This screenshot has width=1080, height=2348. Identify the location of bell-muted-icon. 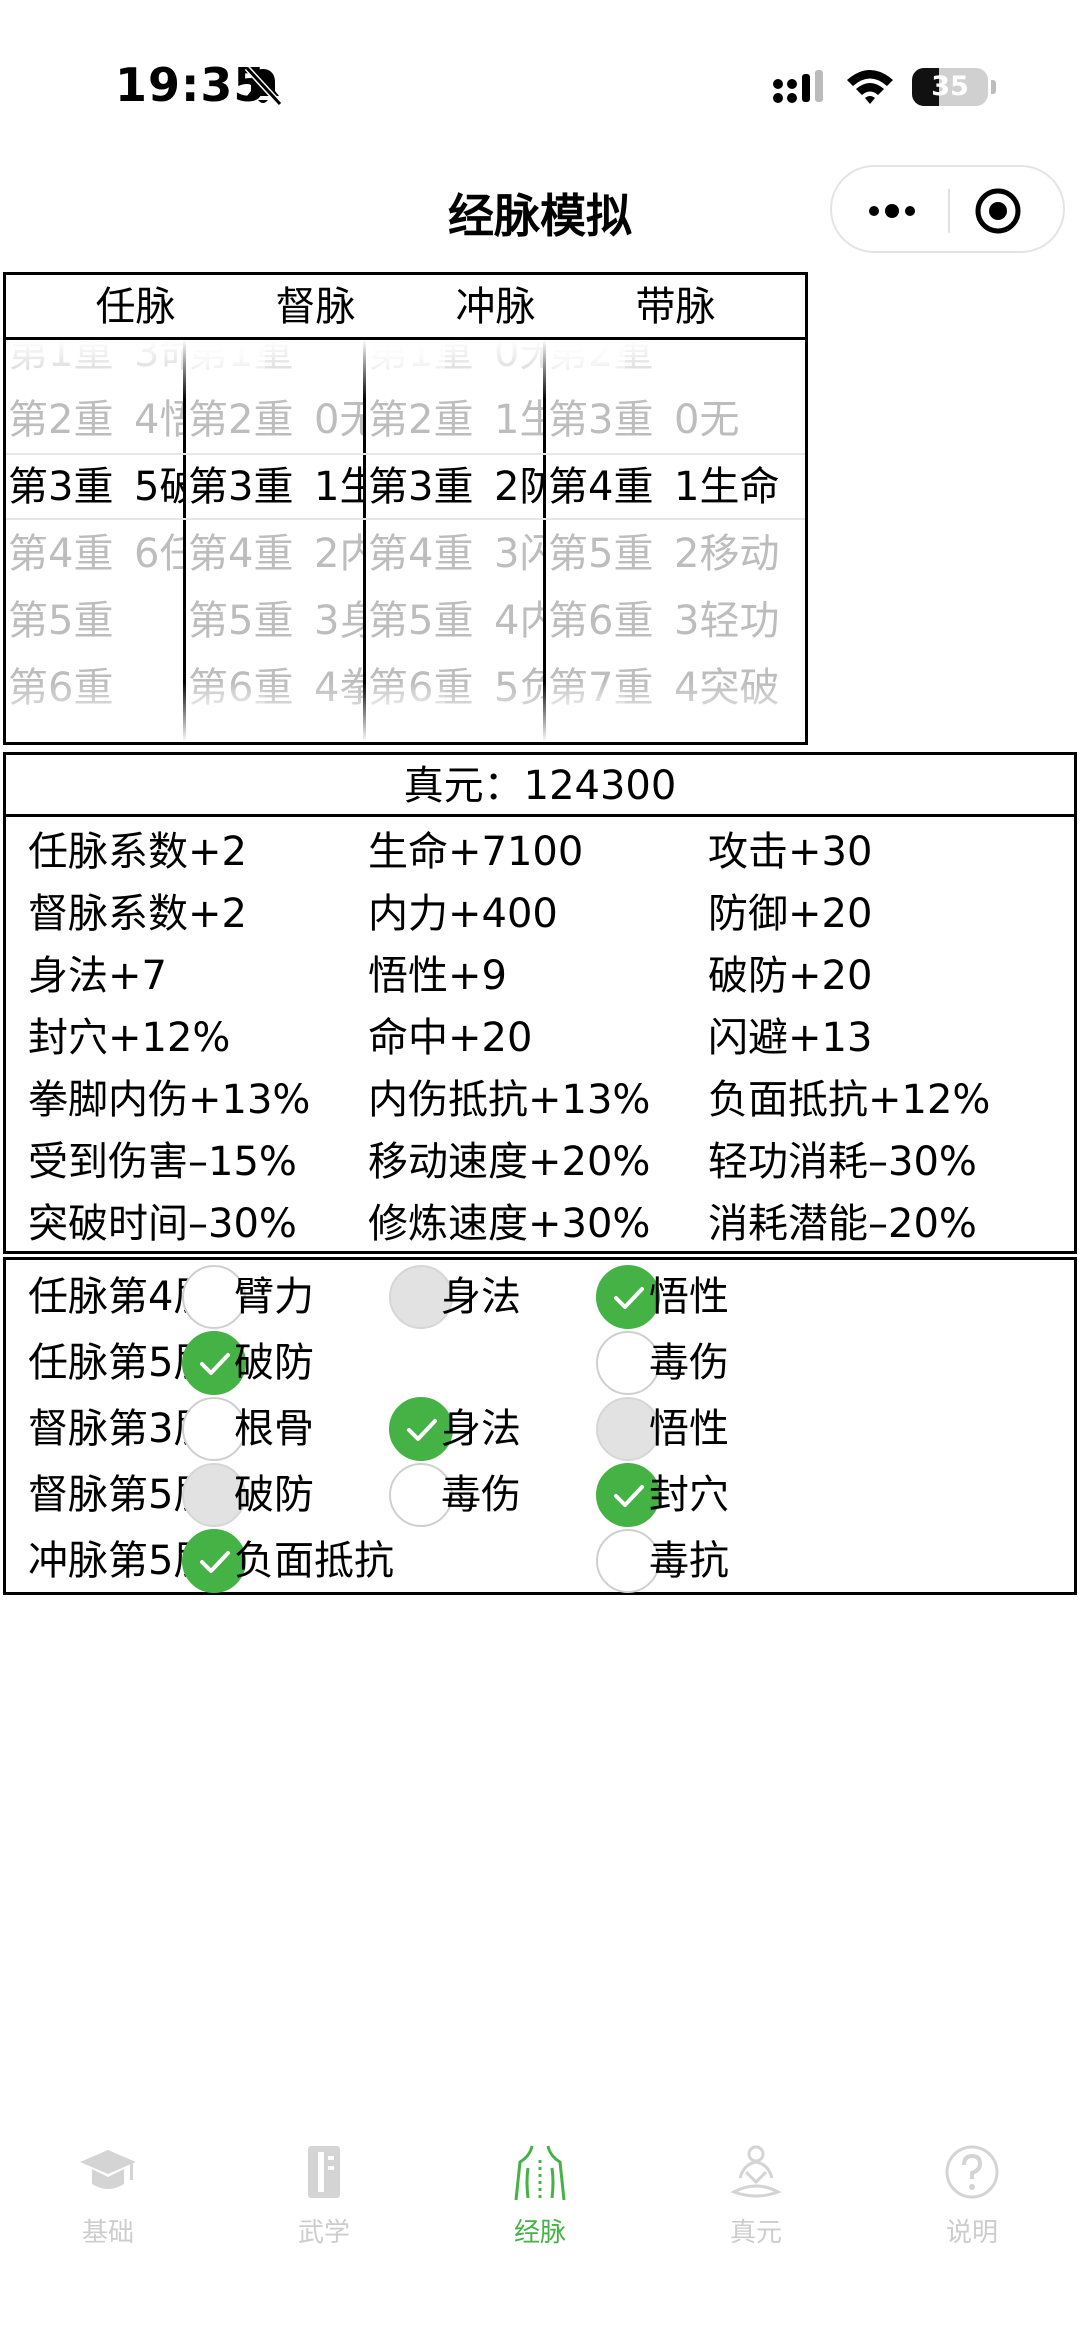
(263, 86).